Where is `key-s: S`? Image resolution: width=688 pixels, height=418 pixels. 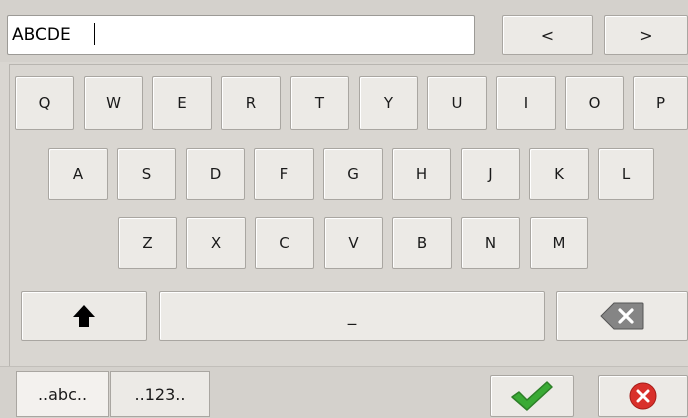
key-s: S is located at coordinates (146, 174).